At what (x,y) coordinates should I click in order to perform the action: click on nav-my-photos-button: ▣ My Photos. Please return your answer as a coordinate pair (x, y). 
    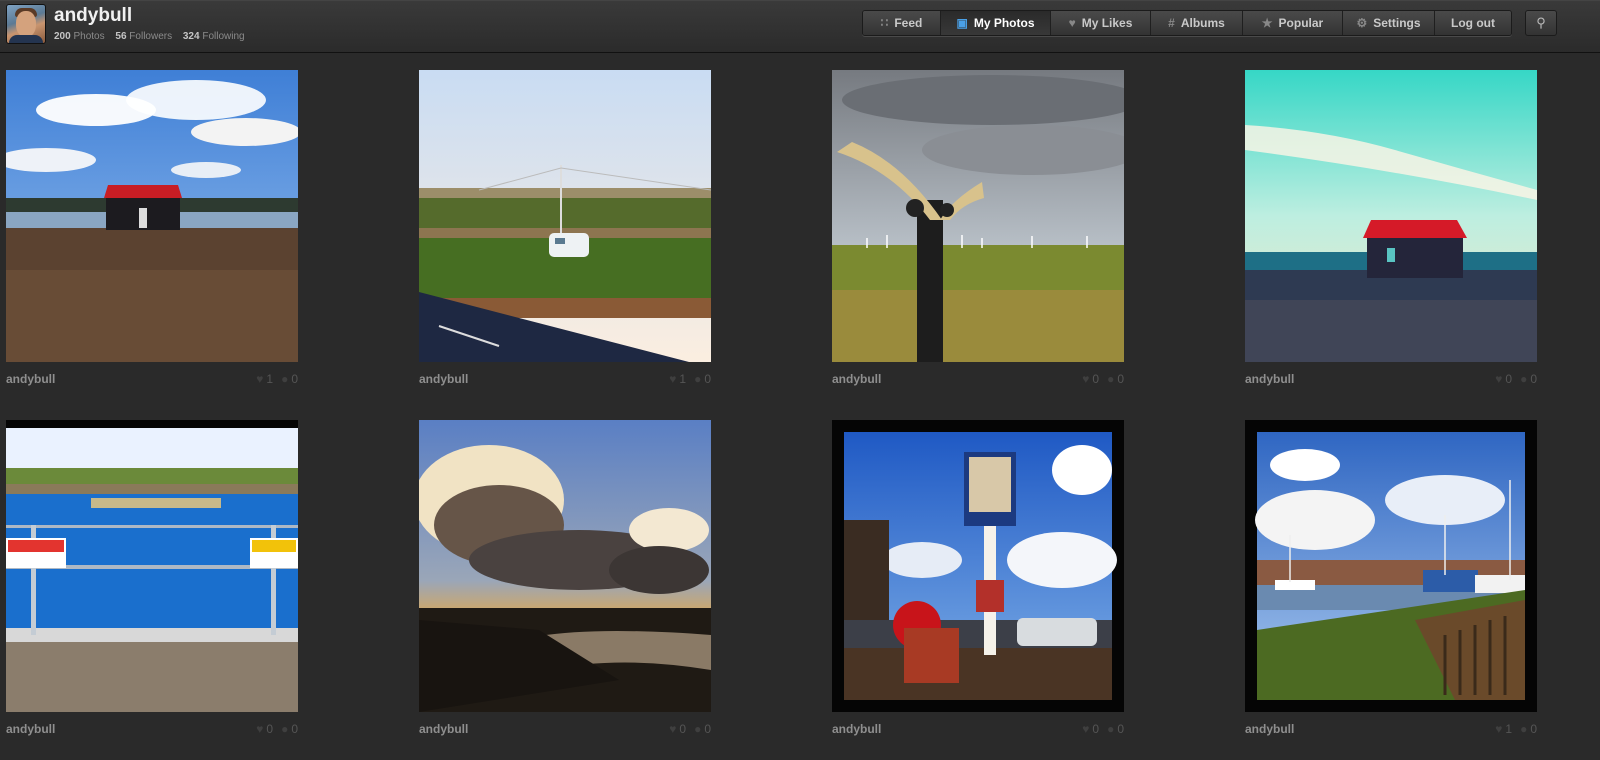
    Looking at the image, I should click on (996, 23).